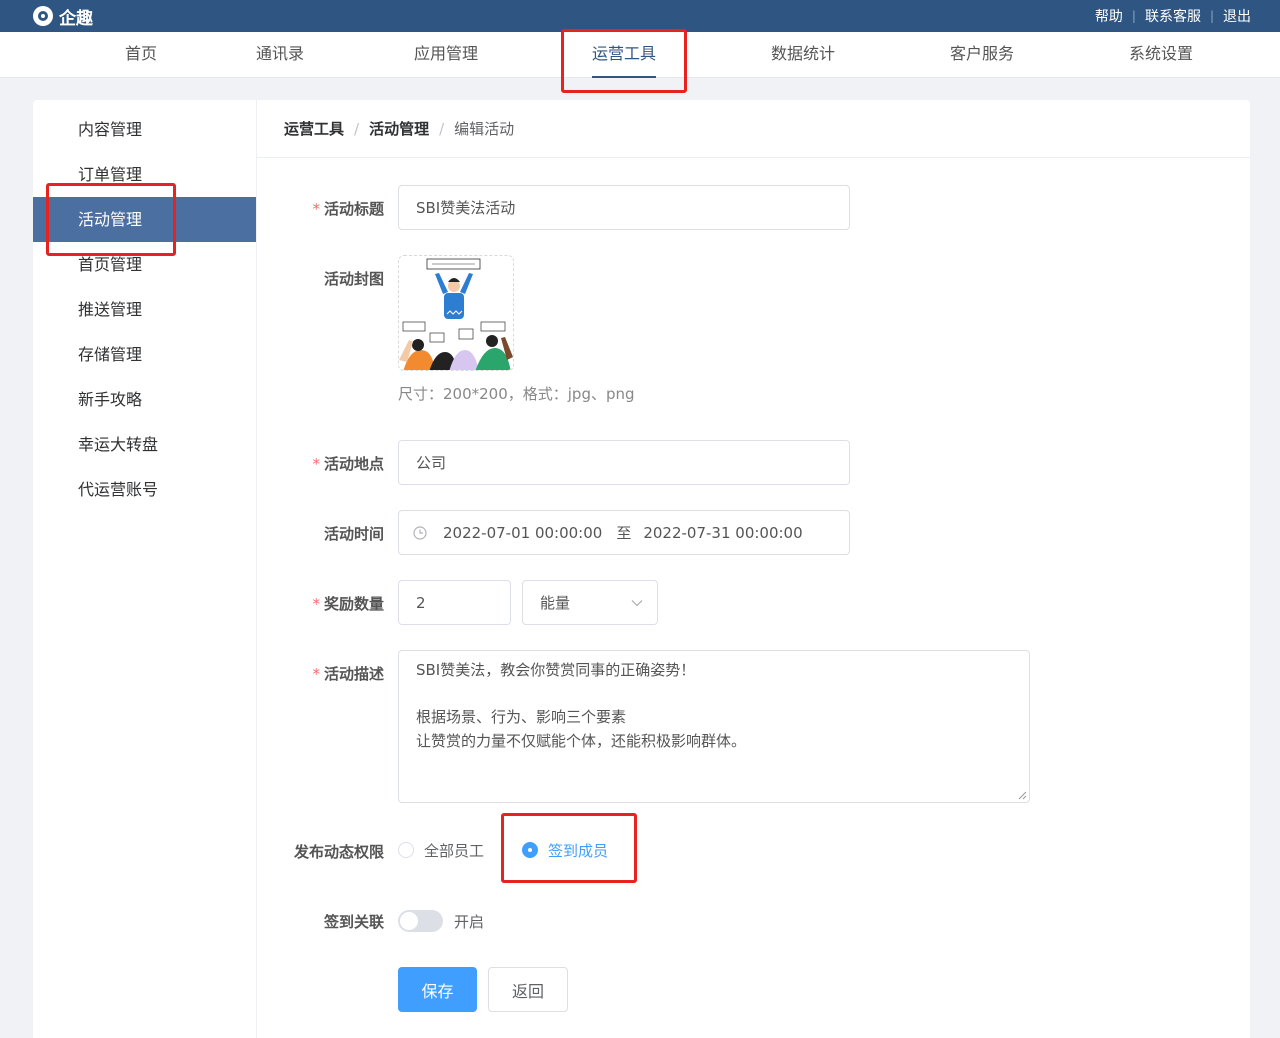 Image resolution: width=1280 pixels, height=1038 pixels. What do you see at coordinates (569, 848) in the screenshot?
I see `highlight-box-permission` at bounding box center [569, 848].